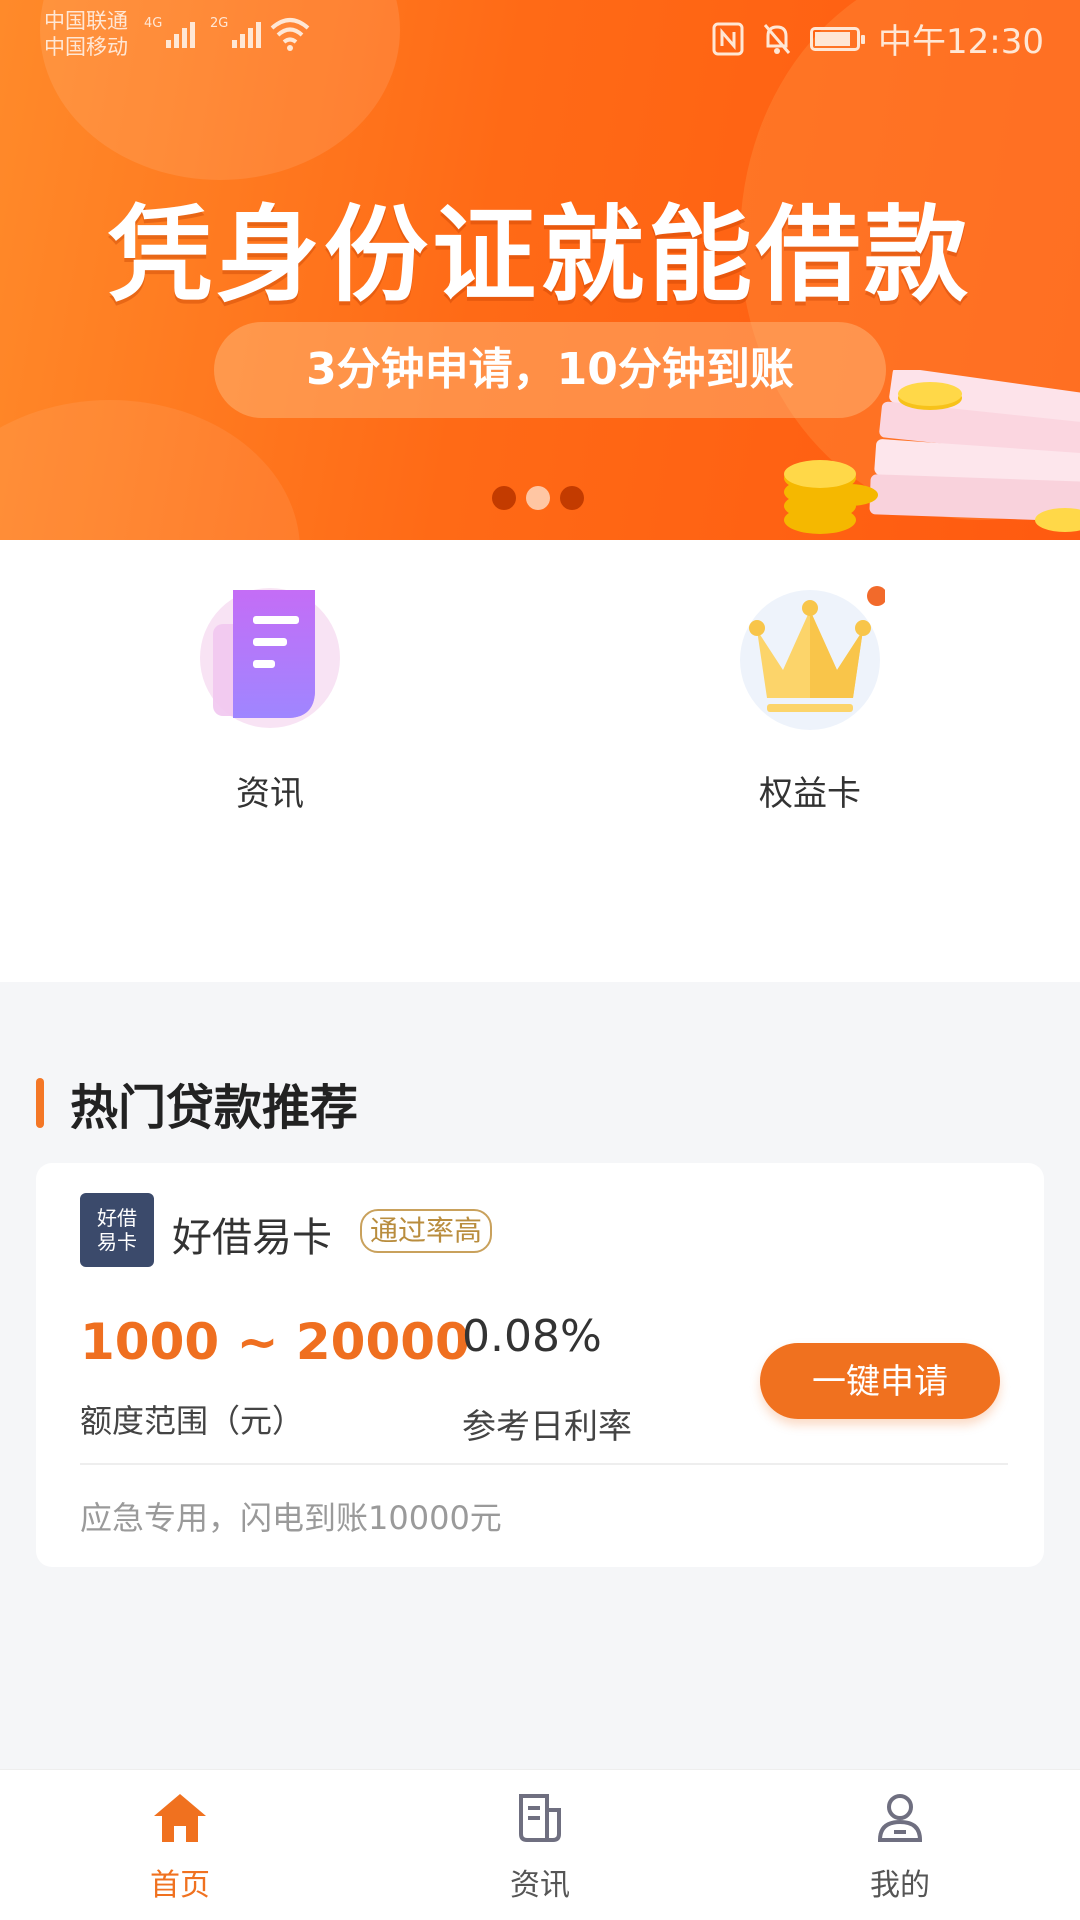 The image size is (1080, 1920). What do you see at coordinates (544, 1464) in the screenshot?
I see `divider` at bounding box center [544, 1464].